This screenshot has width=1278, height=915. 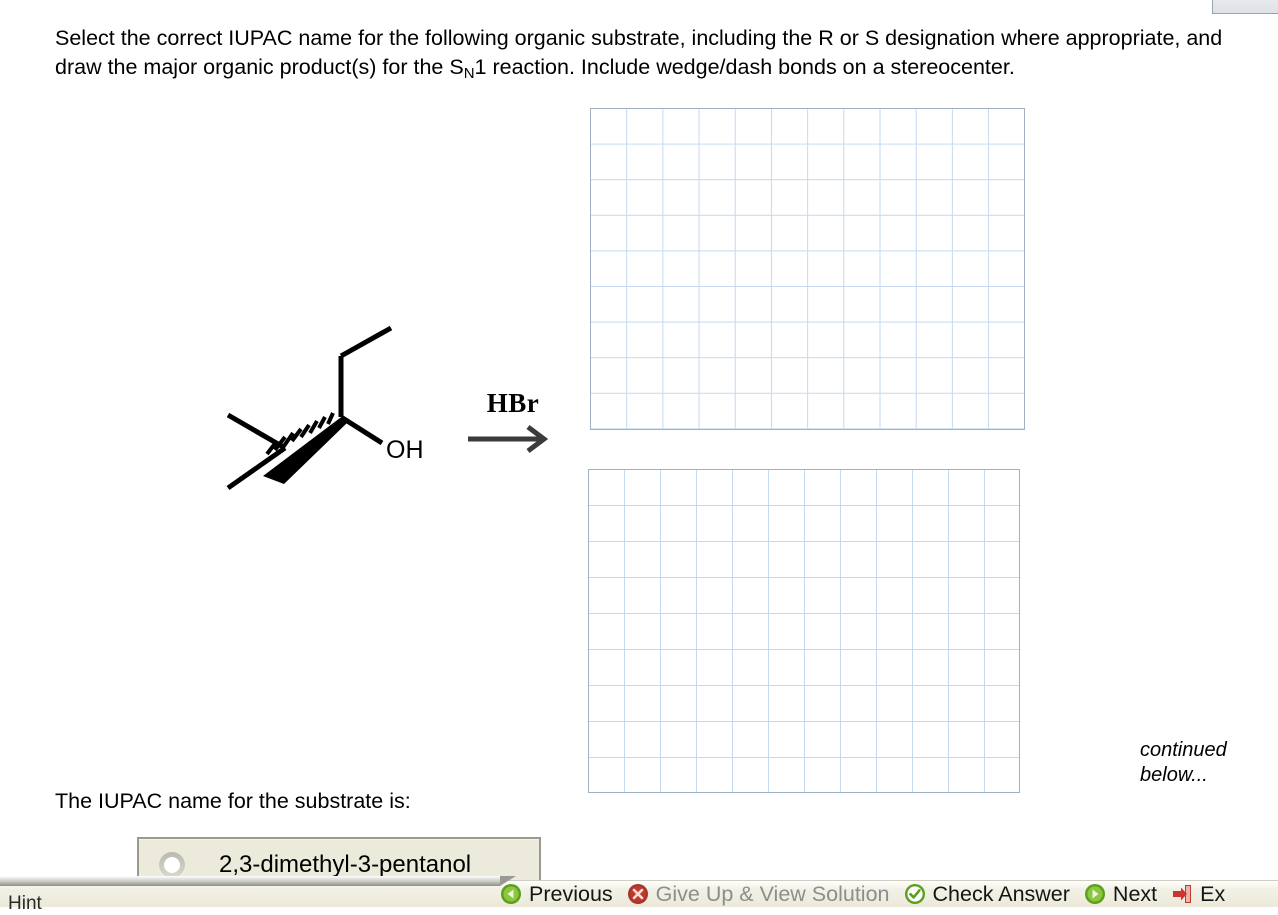 What do you see at coordinates (513, 403) in the screenshot?
I see `reagent-label: HBr` at bounding box center [513, 403].